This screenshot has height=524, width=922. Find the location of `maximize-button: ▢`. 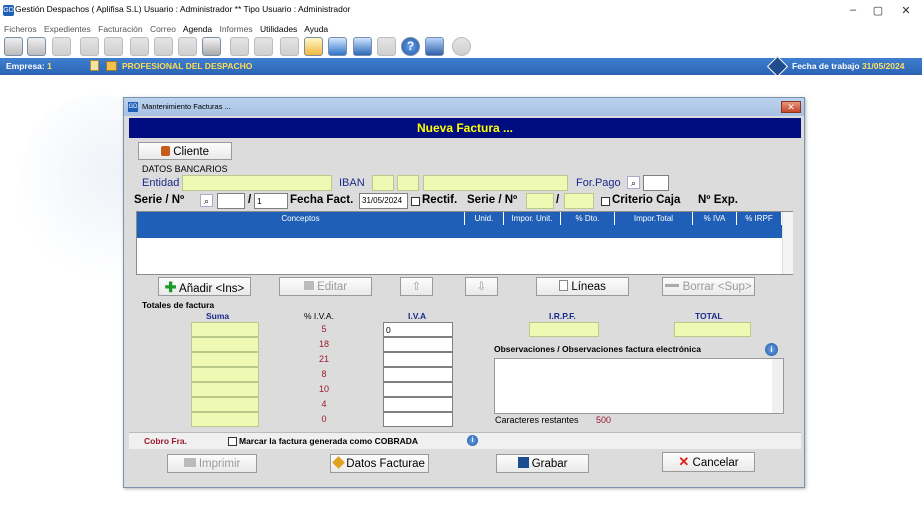

maximize-button: ▢ is located at coordinates (878, 10).